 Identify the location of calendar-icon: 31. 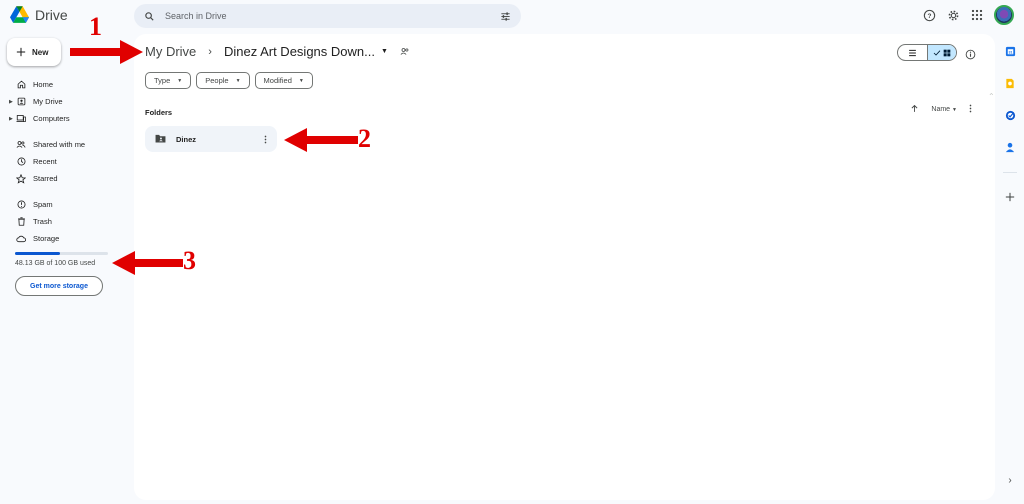
(1010, 53).